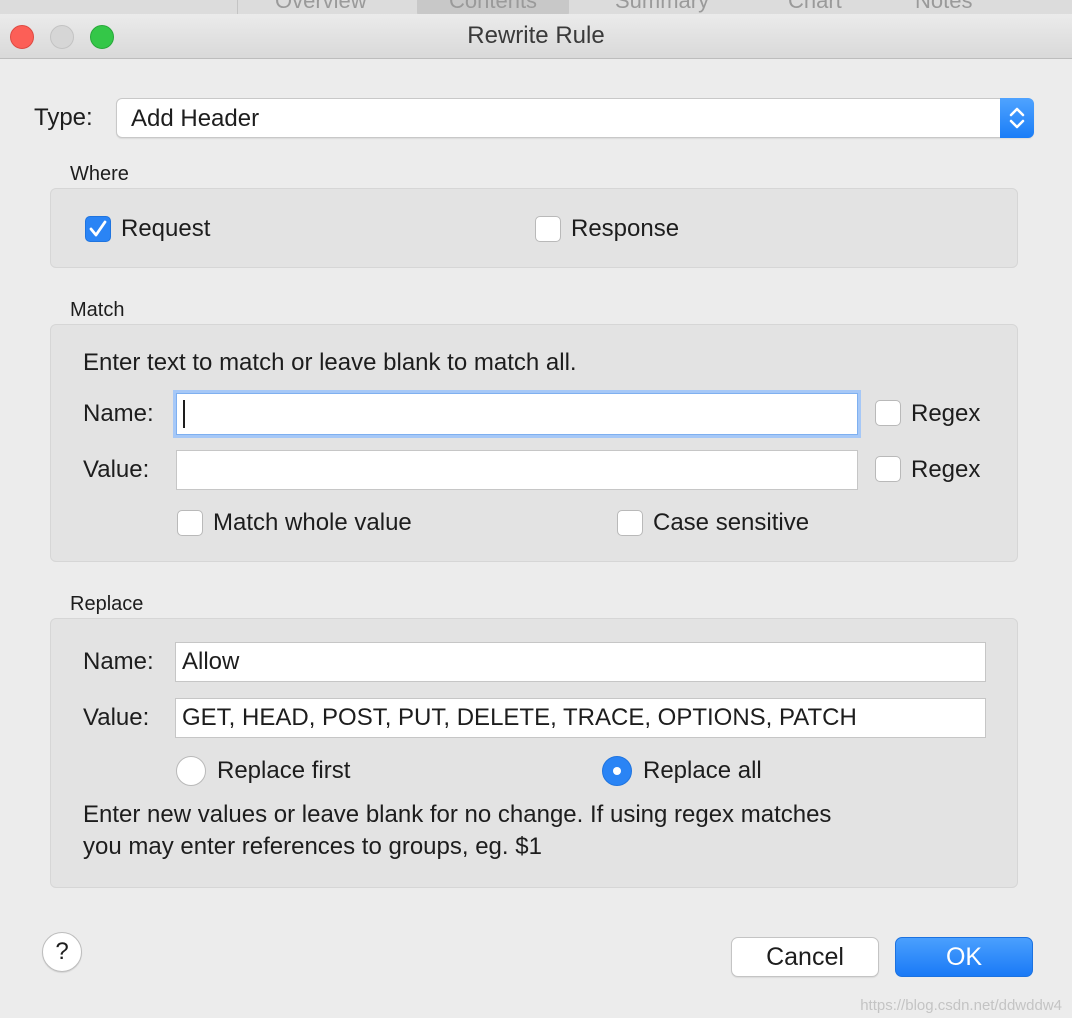  Describe the element at coordinates (191, 771) in the screenshot. I see `replace-first-radio` at that location.